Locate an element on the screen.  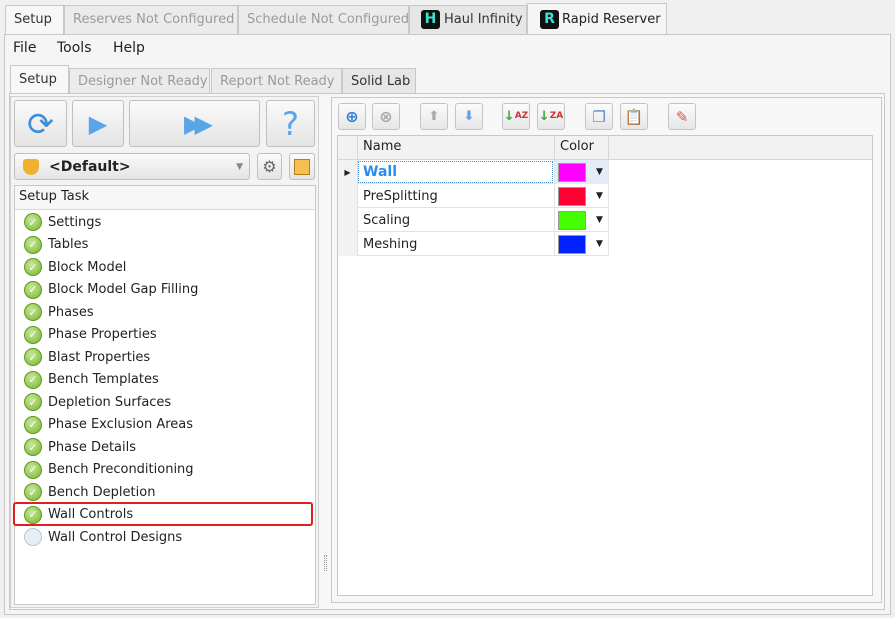
run-all-button: ▶▶ is located at coordinates (194, 123).